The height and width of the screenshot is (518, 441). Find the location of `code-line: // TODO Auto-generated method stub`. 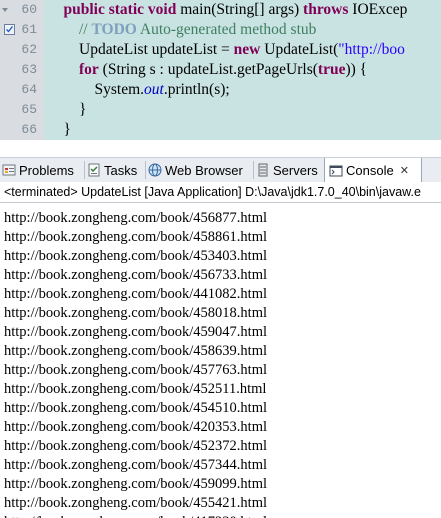

code-line: // TODO Auto-generated method stub is located at coordinates (182, 30).